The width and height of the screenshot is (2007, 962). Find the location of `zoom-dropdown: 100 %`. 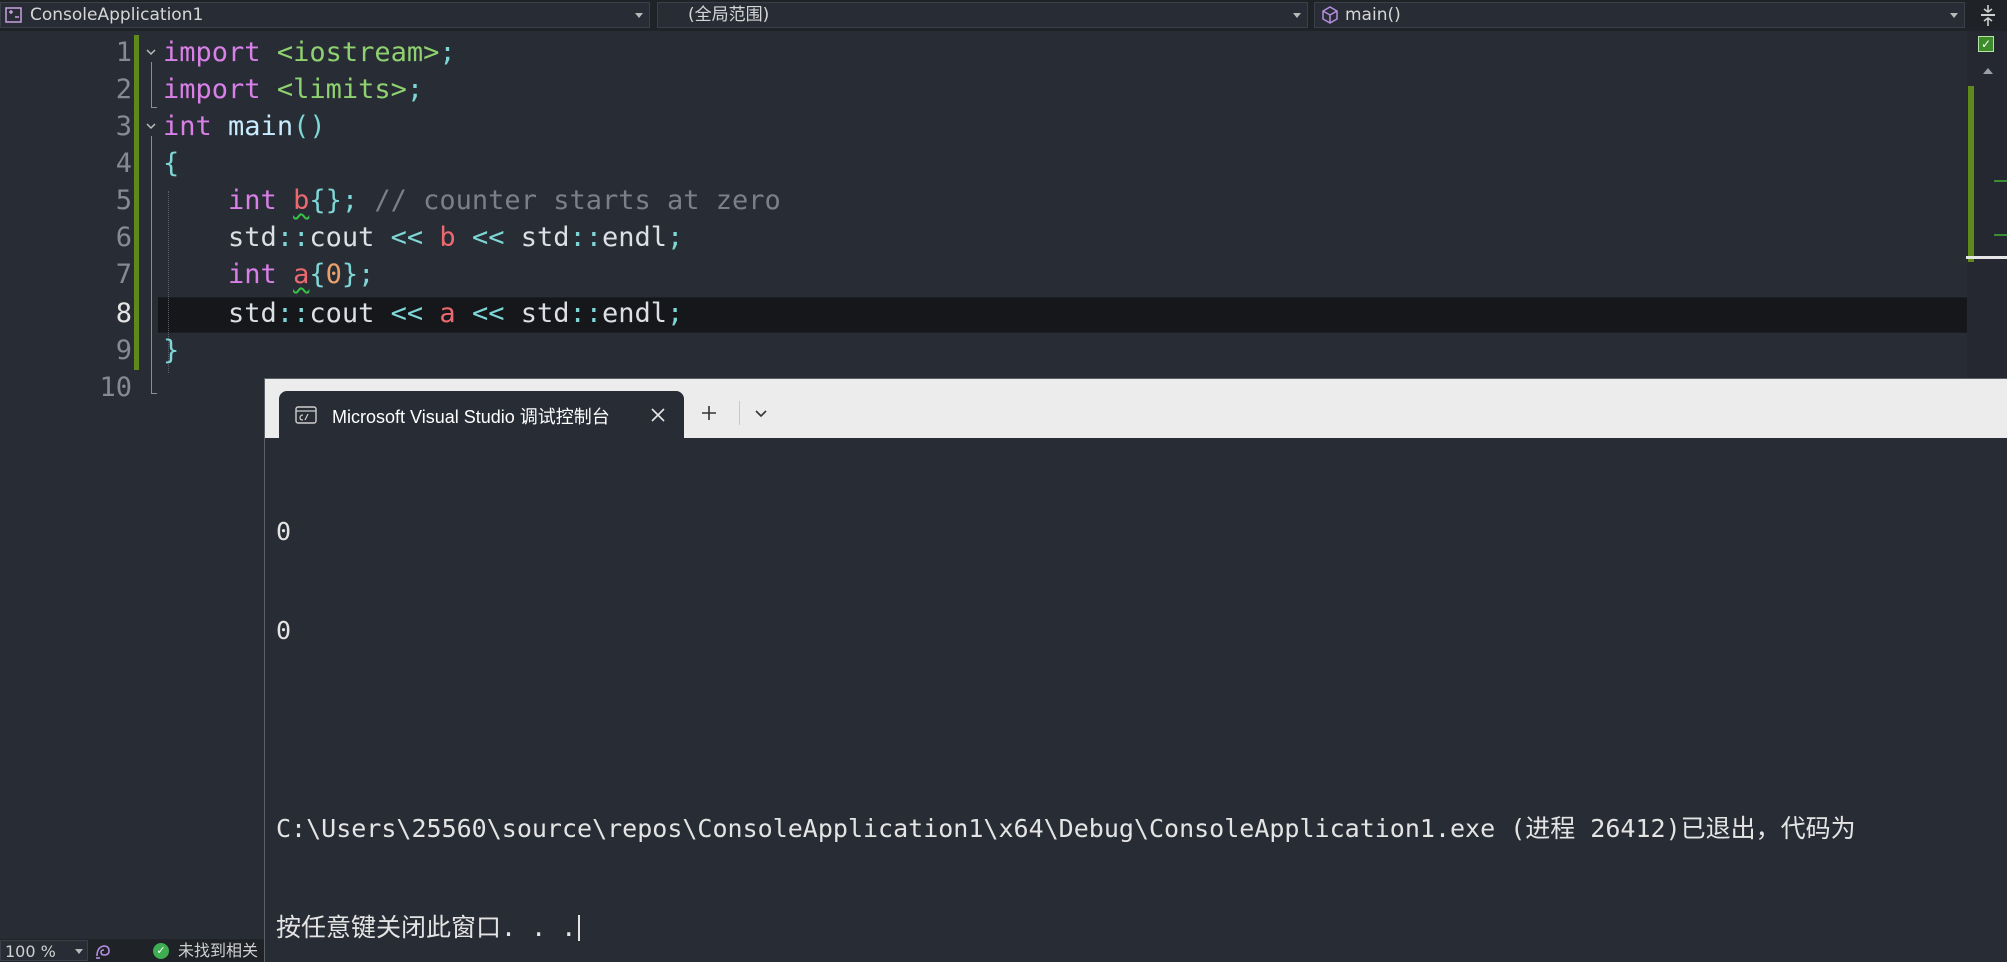

zoom-dropdown: 100 % is located at coordinates (44, 950).